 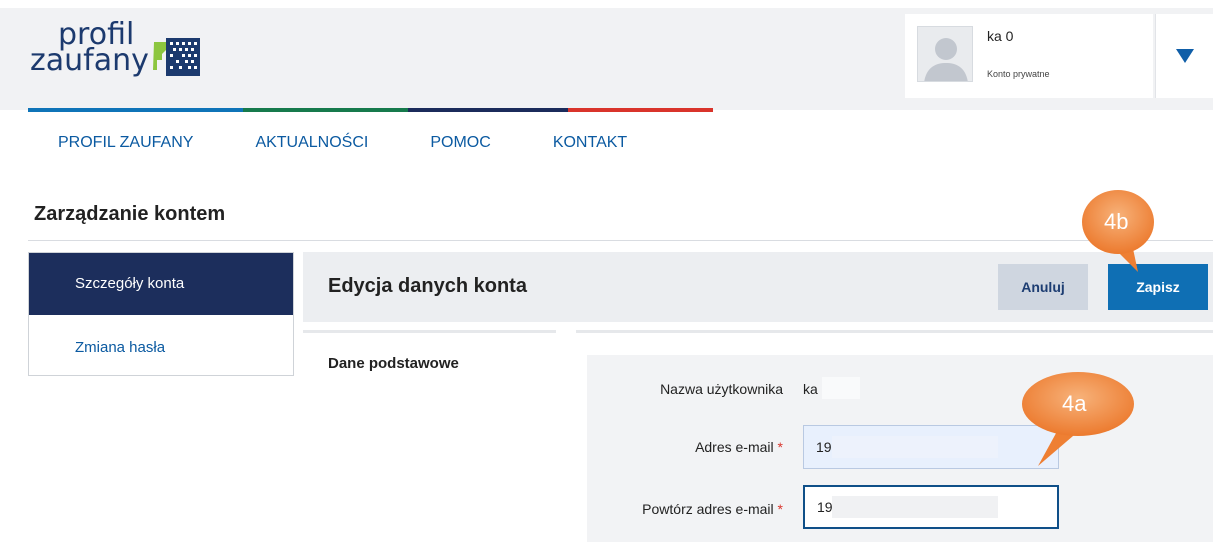 What do you see at coordinates (427, 286) in the screenshot?
I see `panel-title: Edycja danych konta` at bounding box center [427, 286].